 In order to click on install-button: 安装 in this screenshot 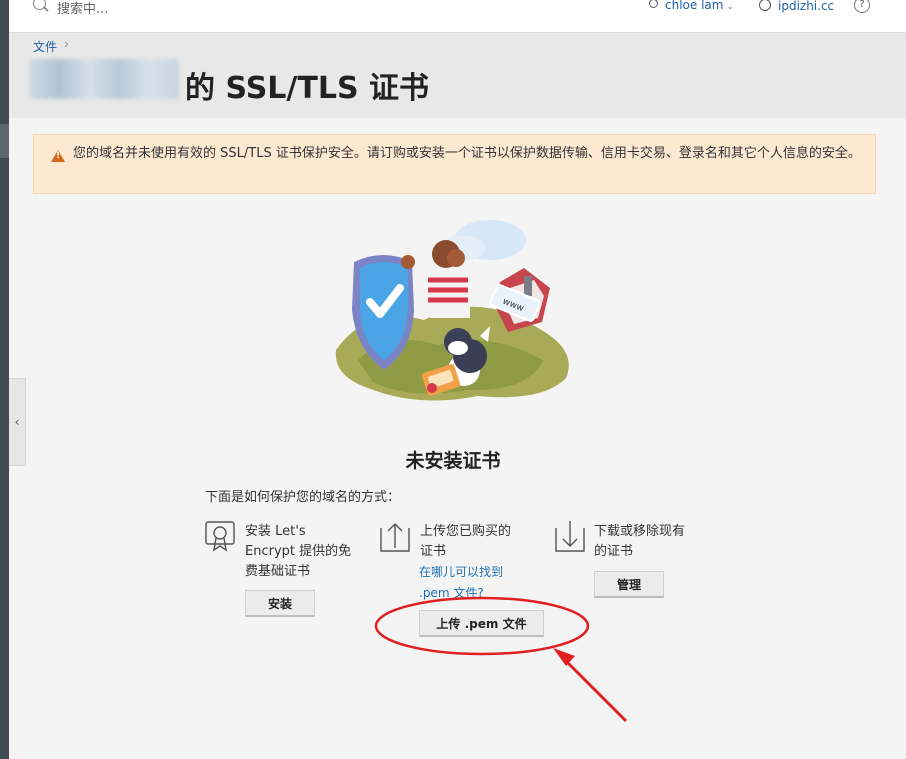, I will do `click(280, 603)`.